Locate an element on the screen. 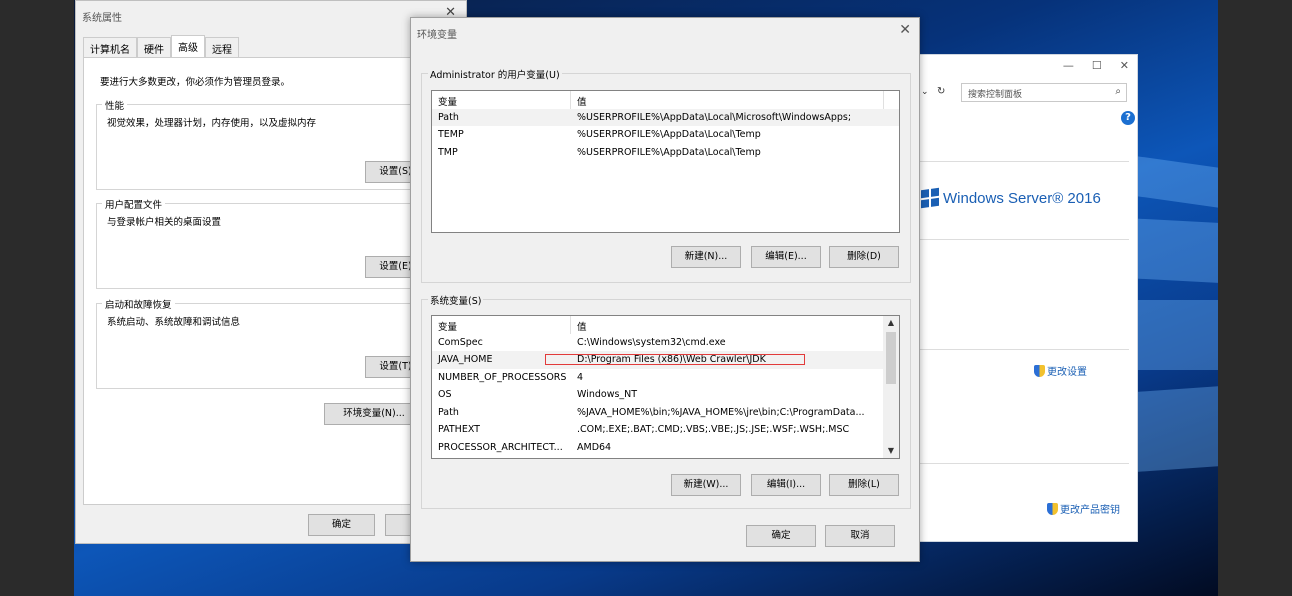  help-icon: ? is located at coordinates (1128, 118).